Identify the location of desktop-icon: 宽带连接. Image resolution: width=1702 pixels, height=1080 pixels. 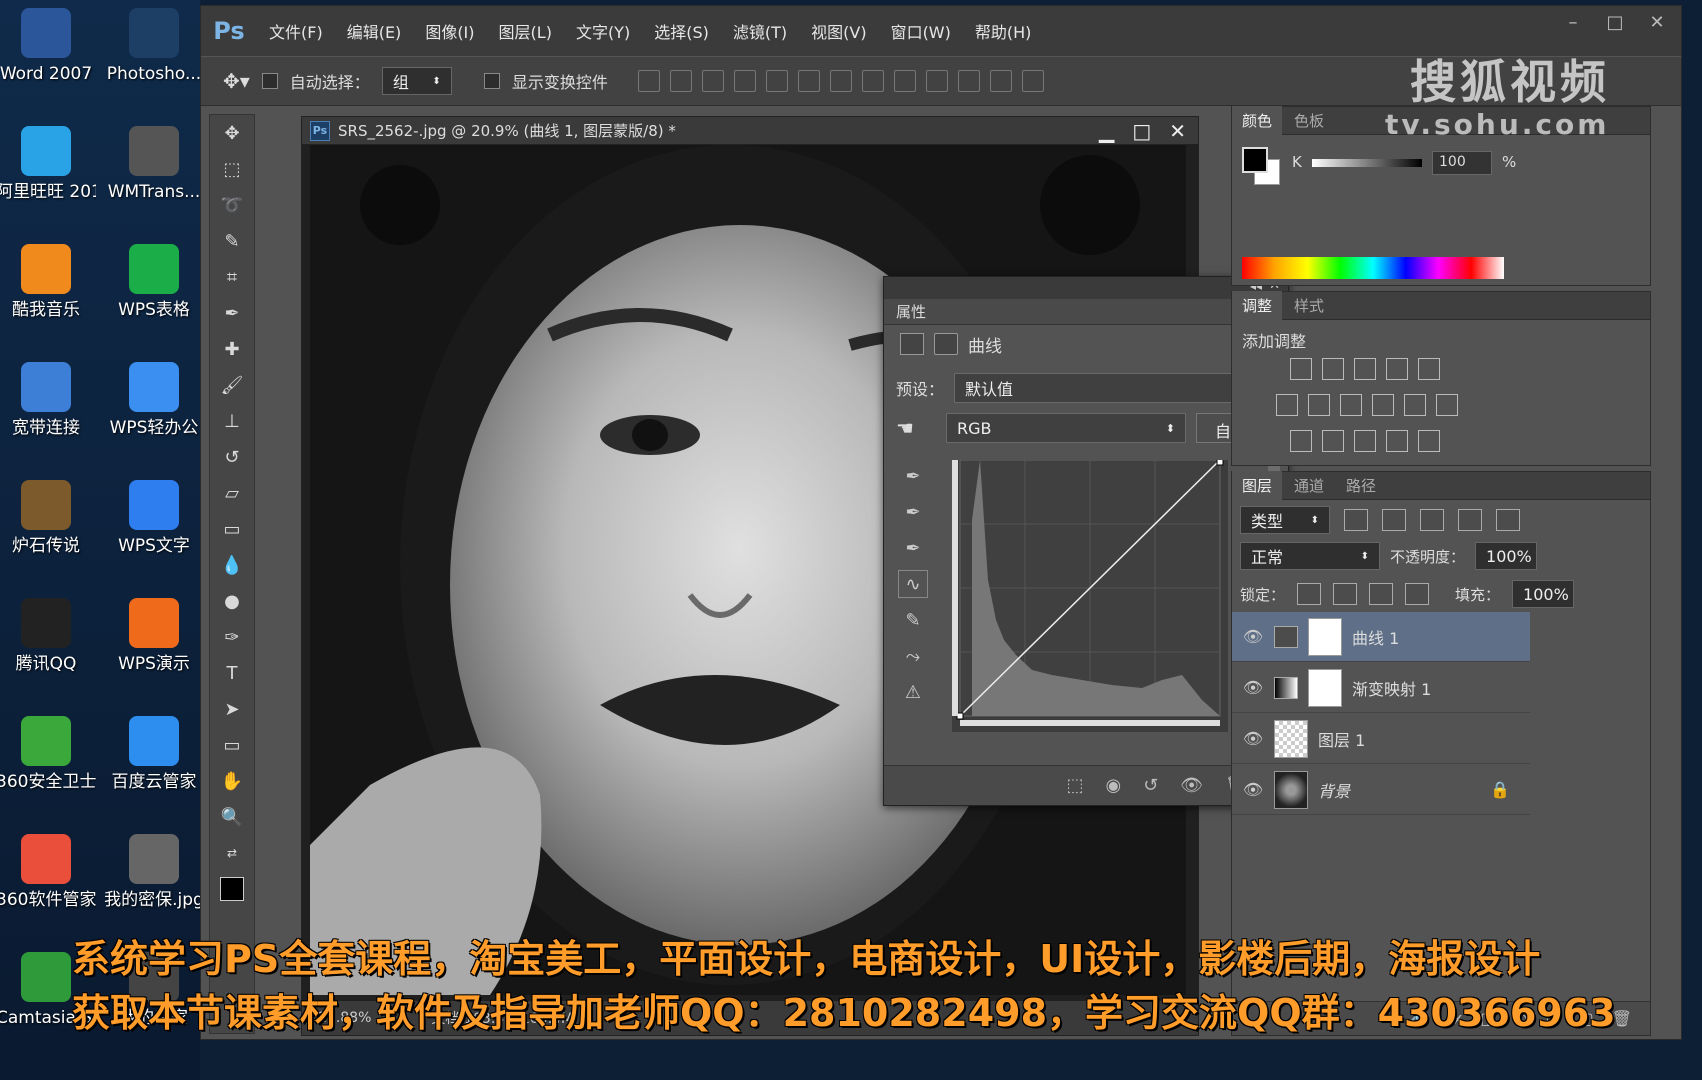
(48, 400).